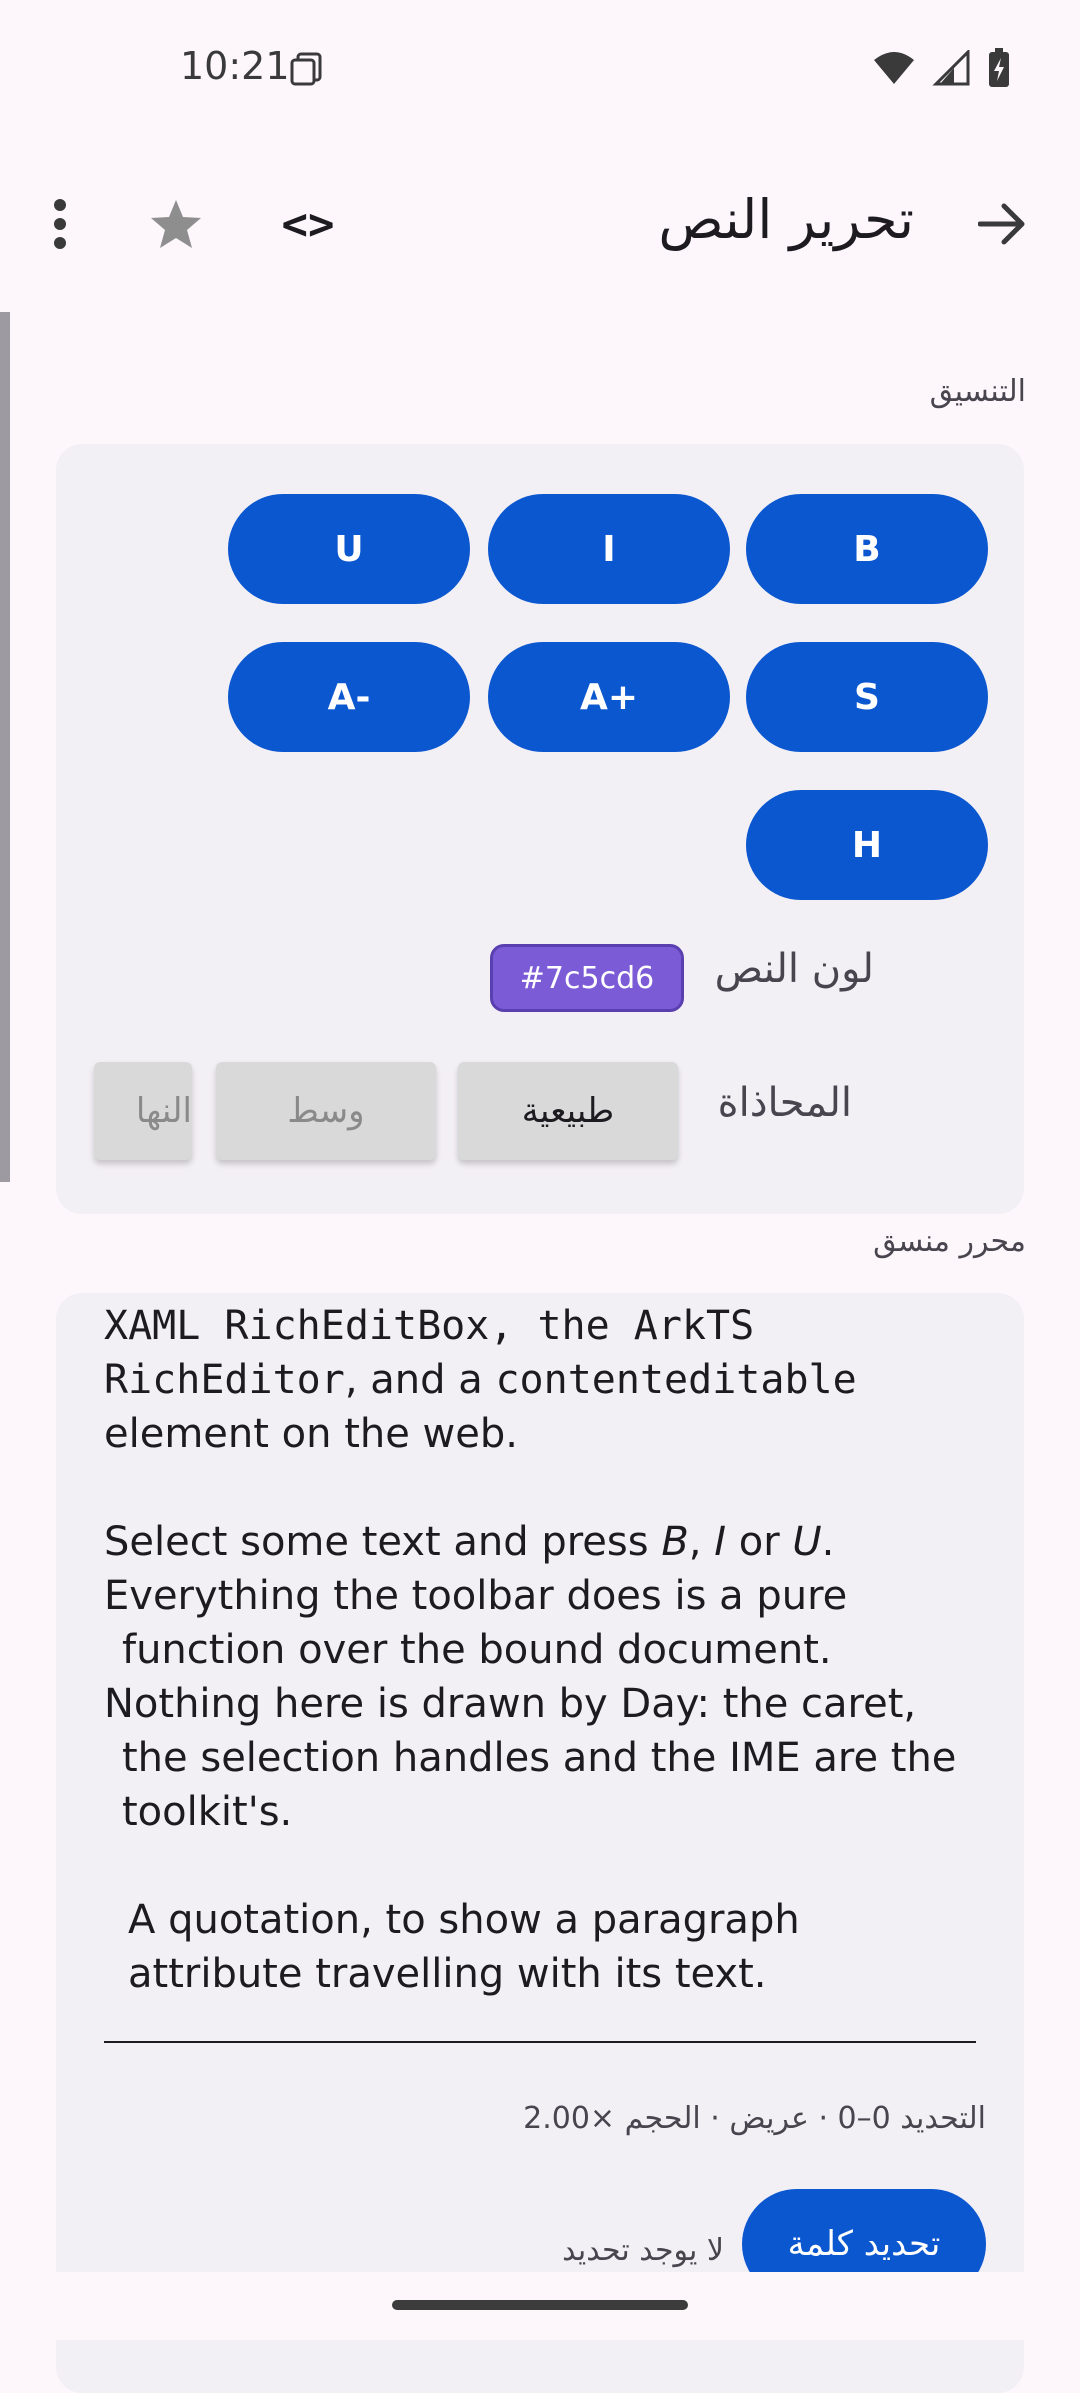  Describe the element at coordinates (949, 1241) in the screenshot. I see `editor-section-label: محرر منسق` at that location.